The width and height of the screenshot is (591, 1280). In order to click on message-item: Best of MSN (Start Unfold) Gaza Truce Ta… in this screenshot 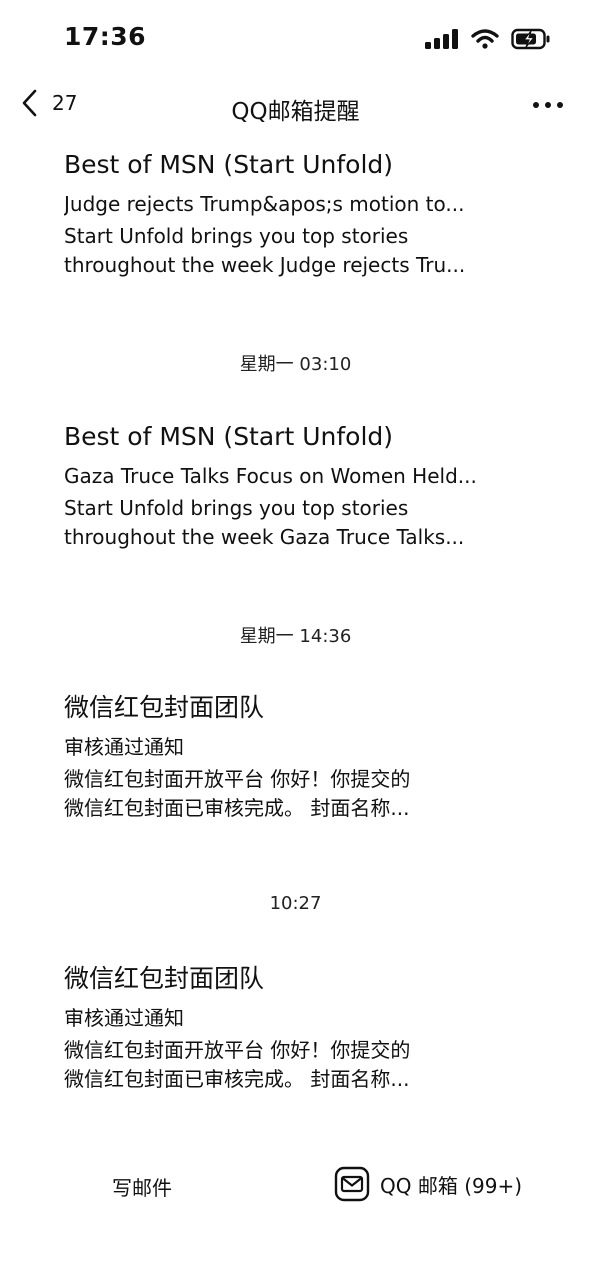, I will do `click(299, 486)`.